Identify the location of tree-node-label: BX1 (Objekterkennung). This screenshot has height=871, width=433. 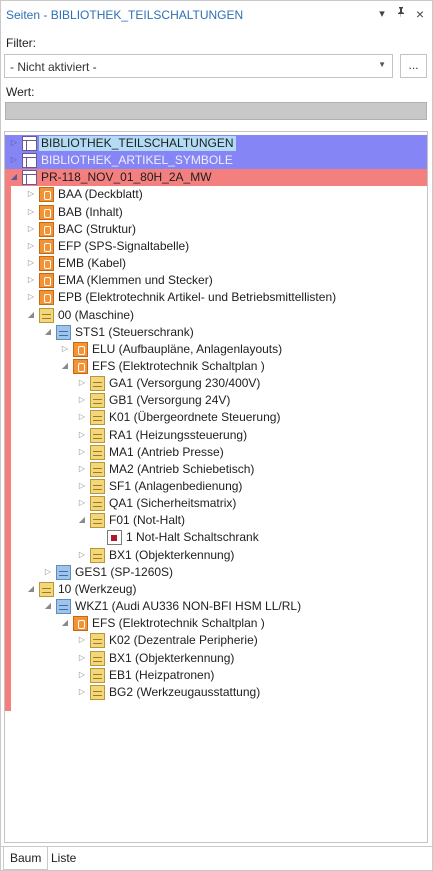
(172, 657).